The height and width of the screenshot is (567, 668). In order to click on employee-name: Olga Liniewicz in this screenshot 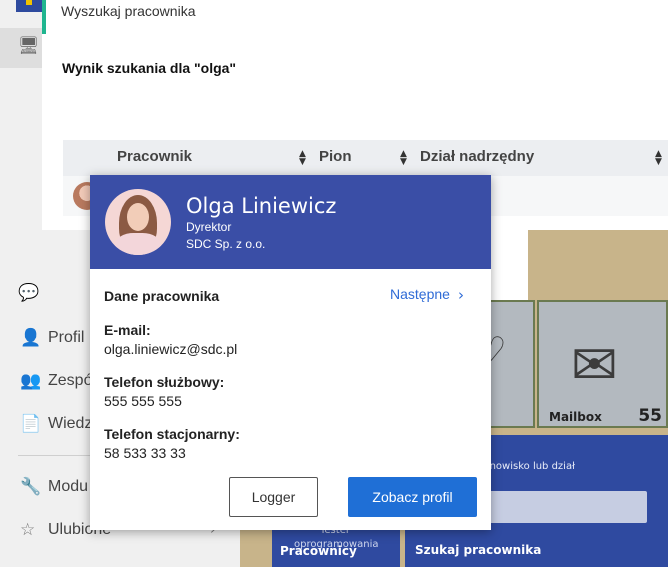, I will do `click(261, 206)`.